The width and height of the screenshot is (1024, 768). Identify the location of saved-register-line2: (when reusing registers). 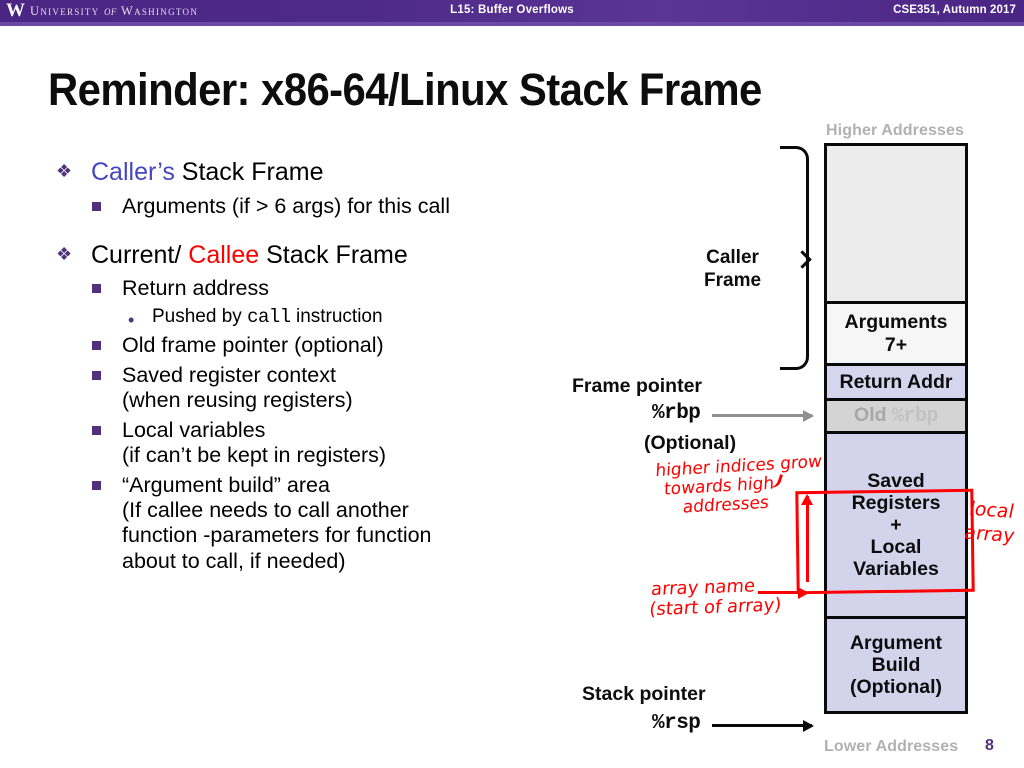
(237, 399).